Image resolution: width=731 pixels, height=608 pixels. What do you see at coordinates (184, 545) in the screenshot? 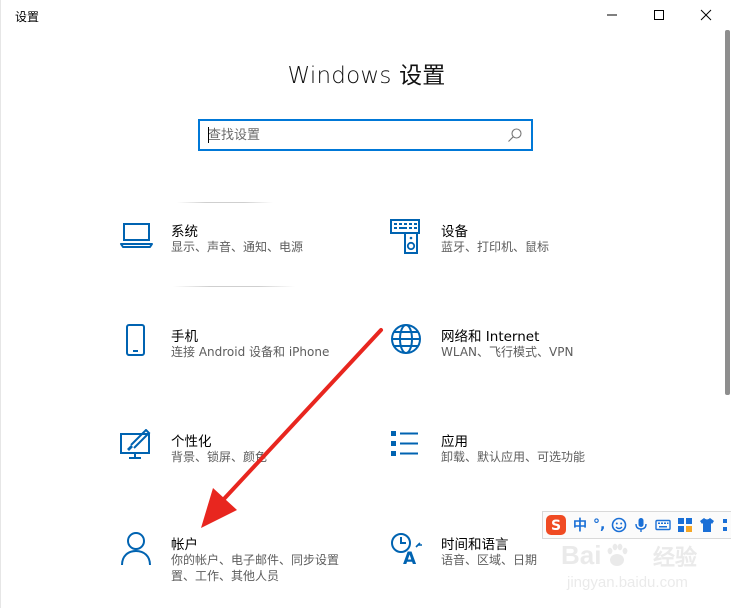
I see `tile-title: 帐户` at bounding box center [184, 545].